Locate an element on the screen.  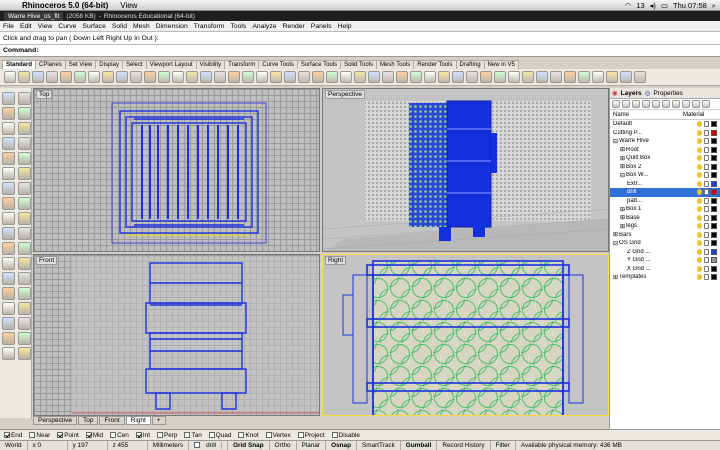
menu-panels: Panels is located at coordinates (321, 26).